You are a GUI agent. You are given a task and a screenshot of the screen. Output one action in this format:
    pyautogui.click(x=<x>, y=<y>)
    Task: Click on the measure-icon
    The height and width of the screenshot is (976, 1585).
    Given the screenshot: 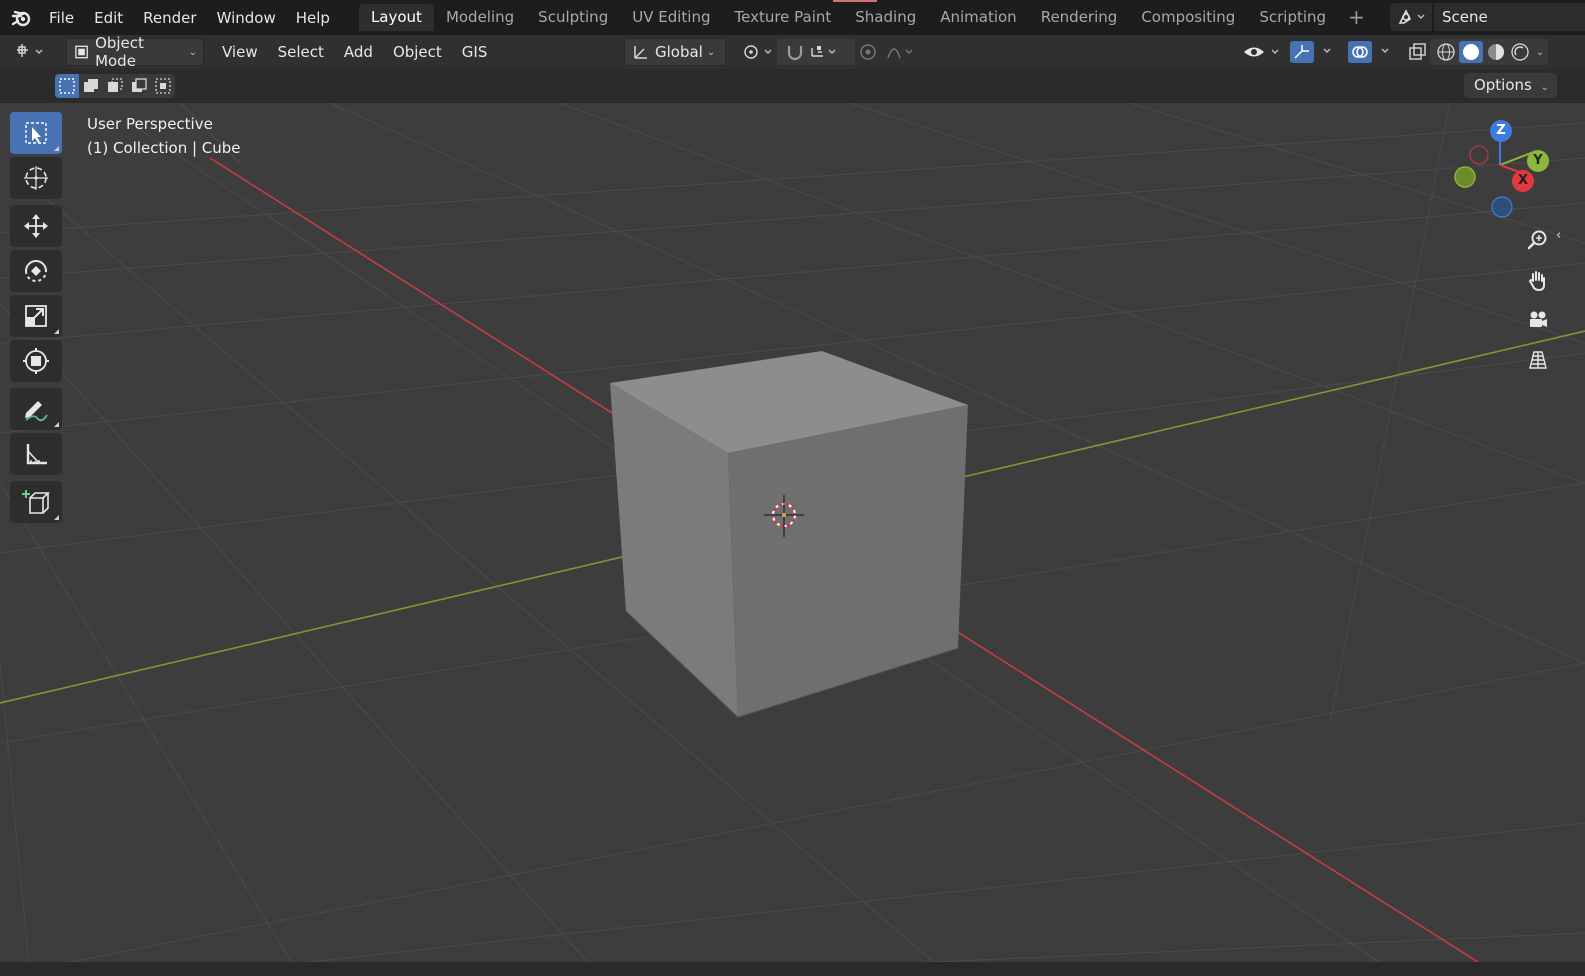 What is the action you would take?
    pyautogui.click(x=36, y=454)
    